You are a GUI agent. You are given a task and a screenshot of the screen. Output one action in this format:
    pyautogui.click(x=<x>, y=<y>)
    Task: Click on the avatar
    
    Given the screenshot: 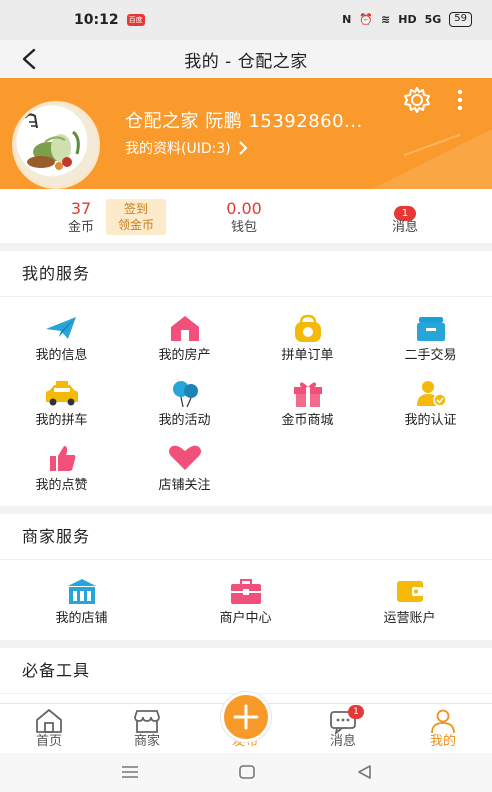 What is the action you would take?
    pyautogui.click(x=56, y=145)
    